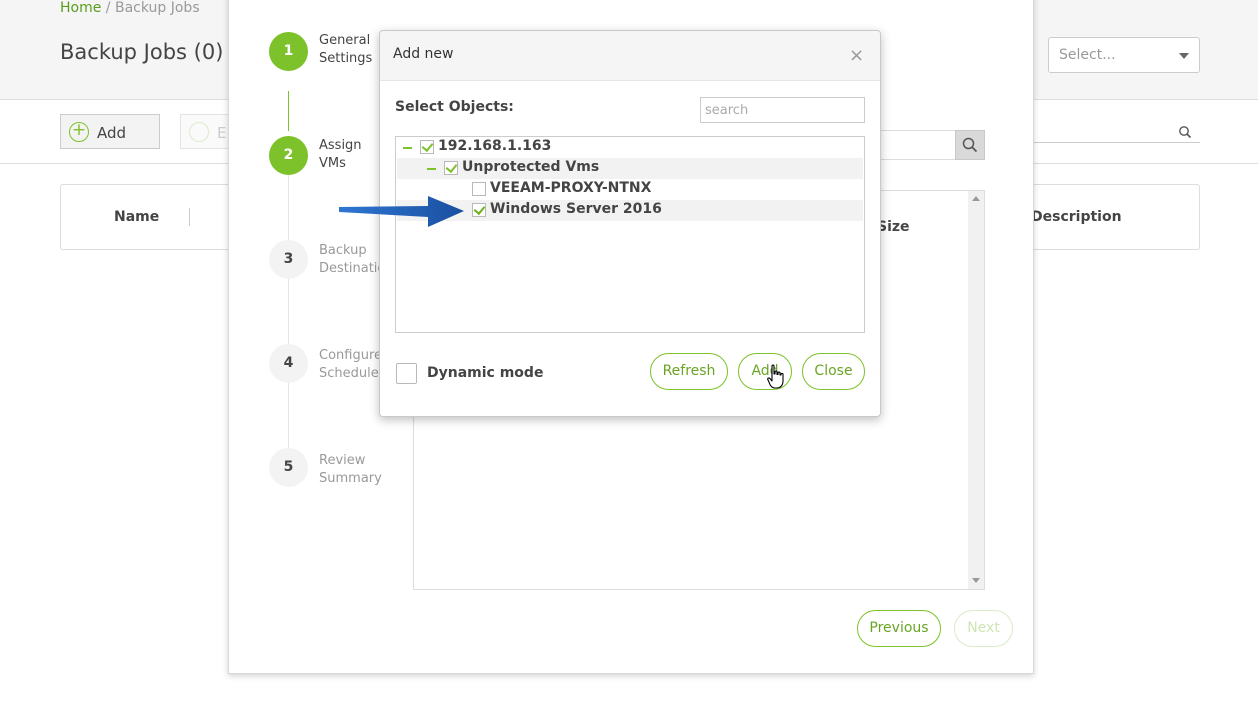 Image resolution: width=1258 pixels, height=712 pixels. Describe the element at coordinates (79, 132) in the screenshot. I see `plus-circle-icon: +` at that location.